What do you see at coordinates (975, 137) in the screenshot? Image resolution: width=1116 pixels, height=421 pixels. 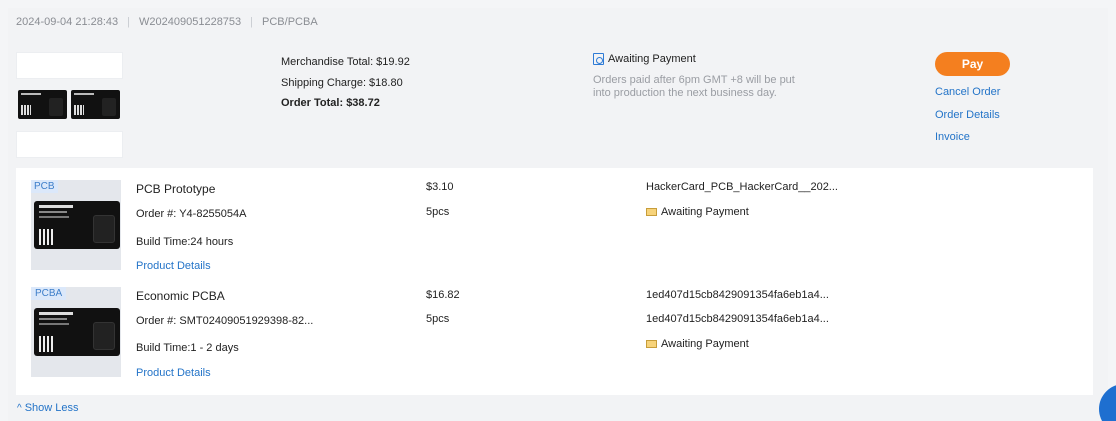 I see `invoice-link: Invoice` at bounding box center [975, 137].